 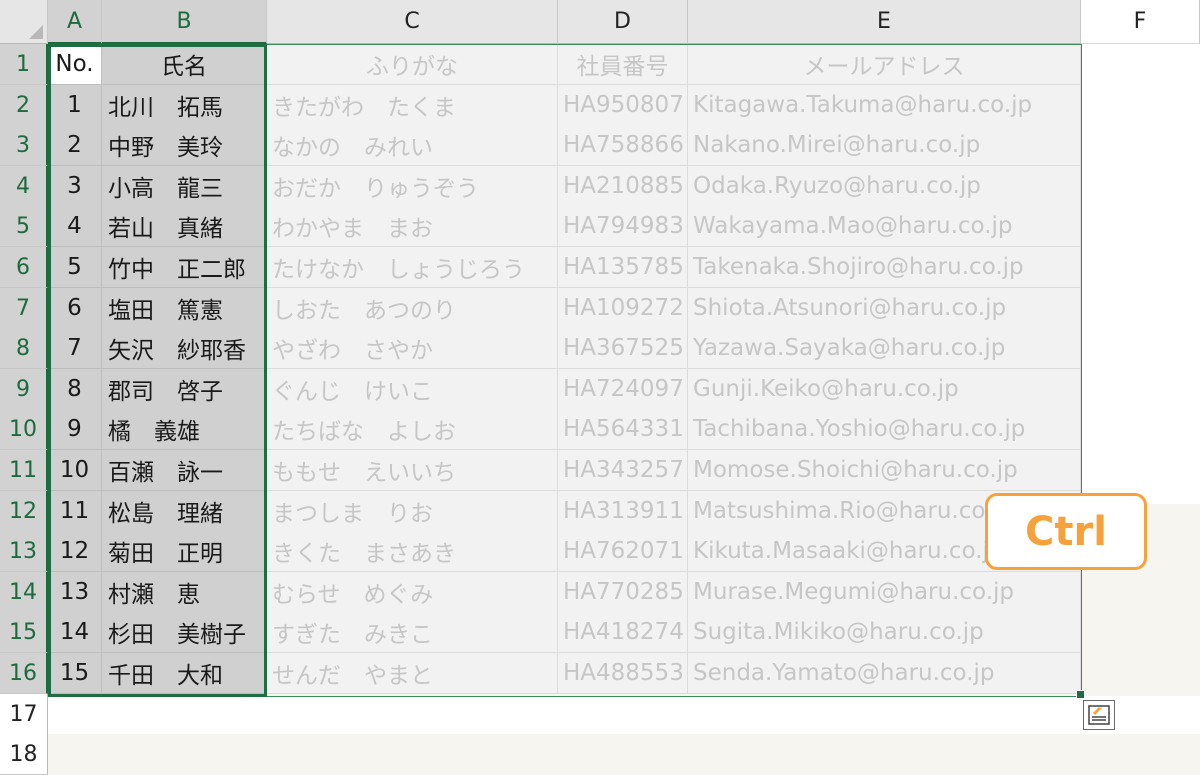 What do you see at coordinates (75, 673) in the screenshot?
I see `cell-no: 15` at bounding box center [75, 673].